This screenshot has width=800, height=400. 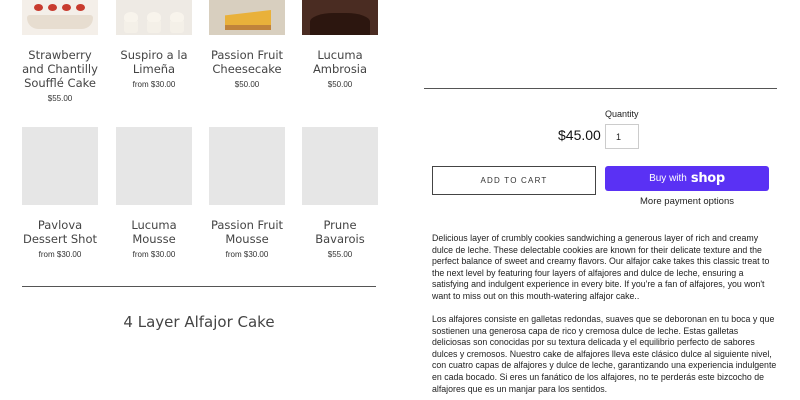 I want to click on product-card: Pavlova Dessert Shot from $30.00, so click(x=60, y=193).